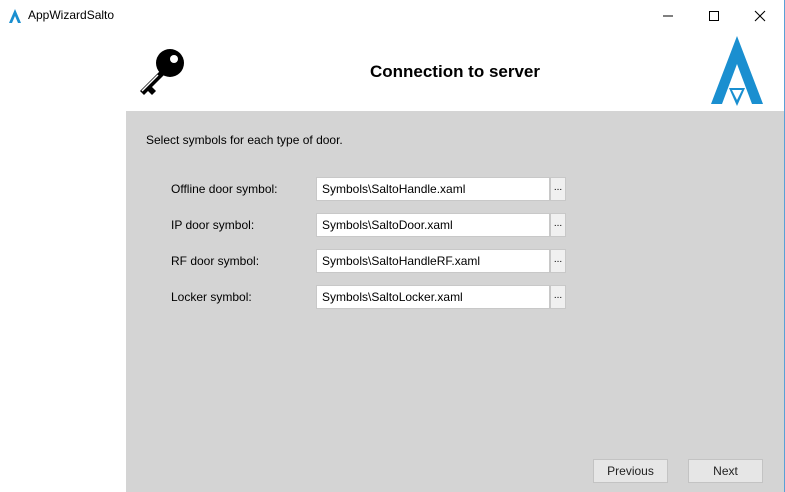  What do you see at coordinates (433, 189) in the screenshot?
I see `offline-door-symbol-input: Symbols\SaltoHandle.xaml` at bounding box center [433, 189].